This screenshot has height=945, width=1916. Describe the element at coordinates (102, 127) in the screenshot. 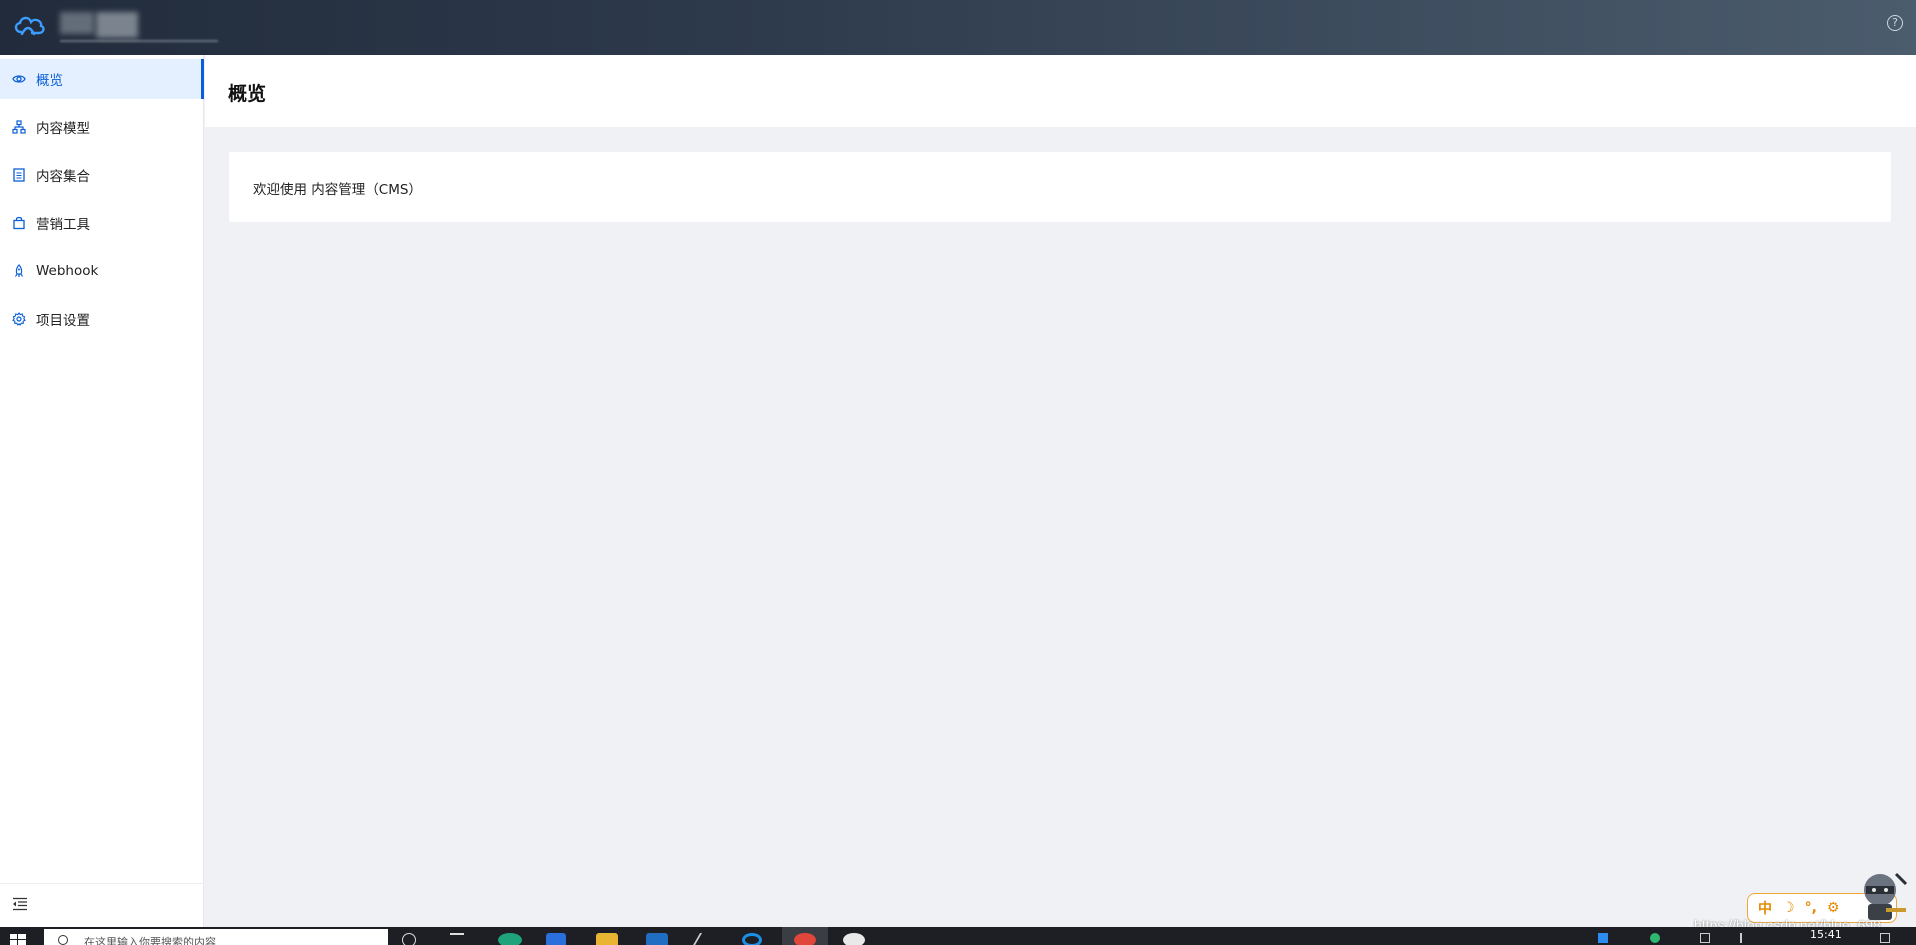

I see `sidebar-item-content-model: 内容模型` at that location.